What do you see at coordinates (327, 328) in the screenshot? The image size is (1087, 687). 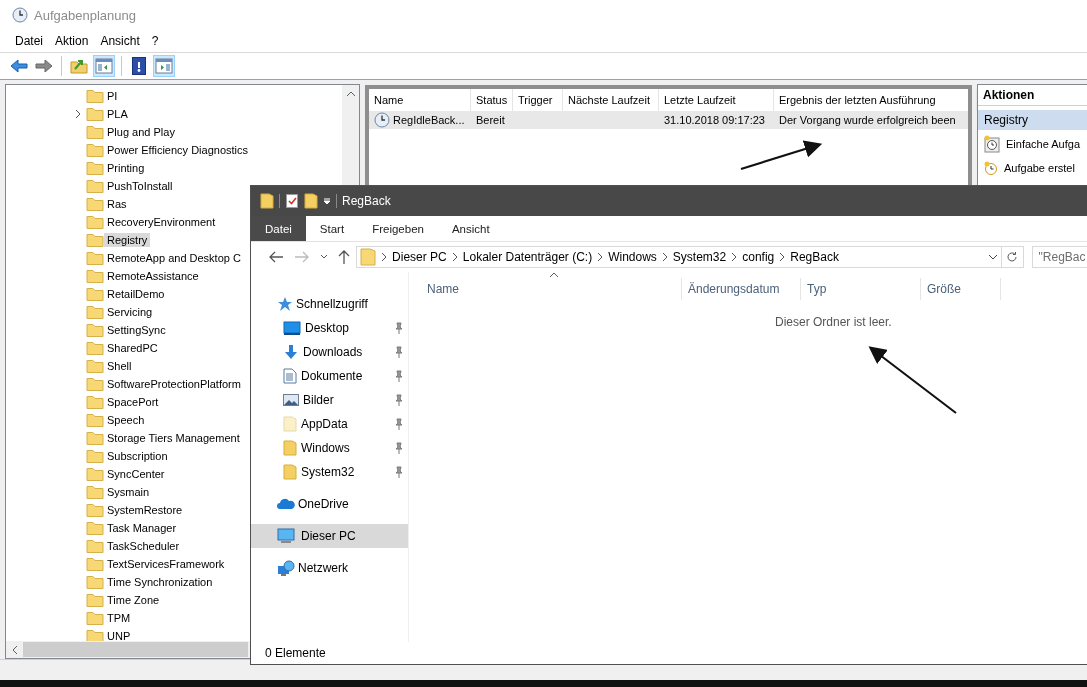 I see `nav-item: Desktop` at bounding box center [327, 328].